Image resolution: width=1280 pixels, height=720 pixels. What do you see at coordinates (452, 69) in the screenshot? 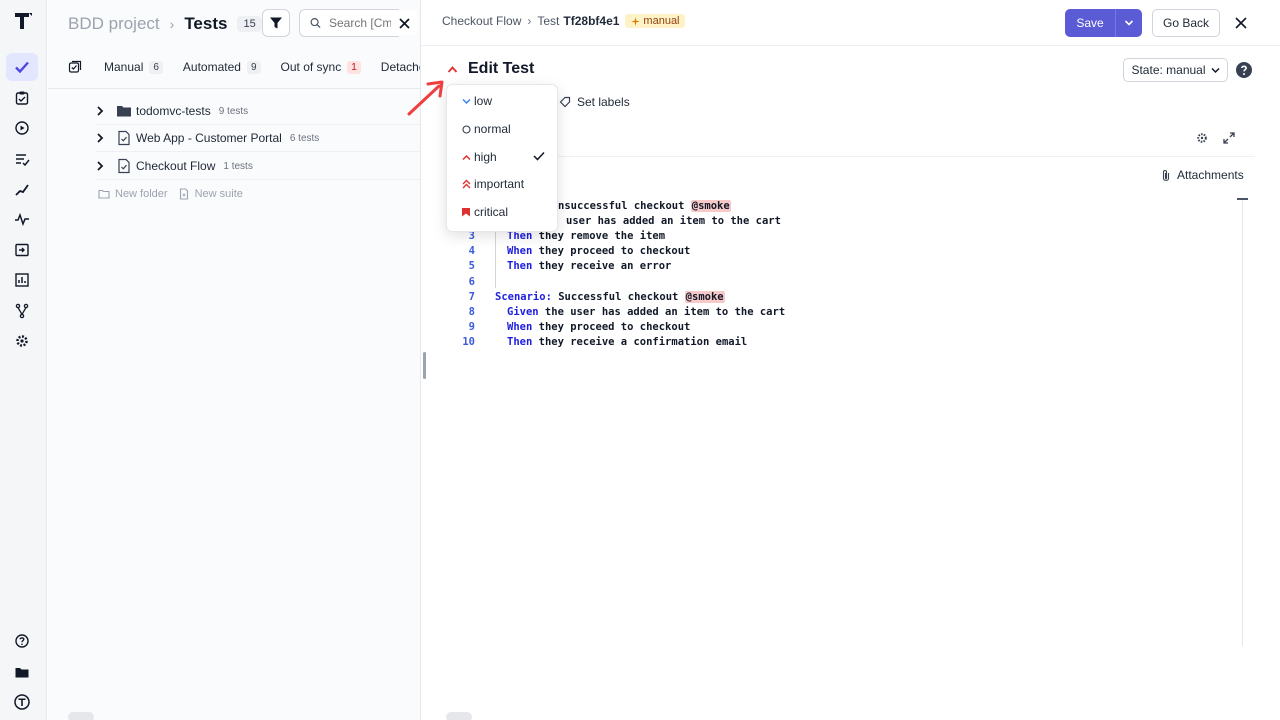
I see `priority-high-icon` at bounding box center [452, 69].